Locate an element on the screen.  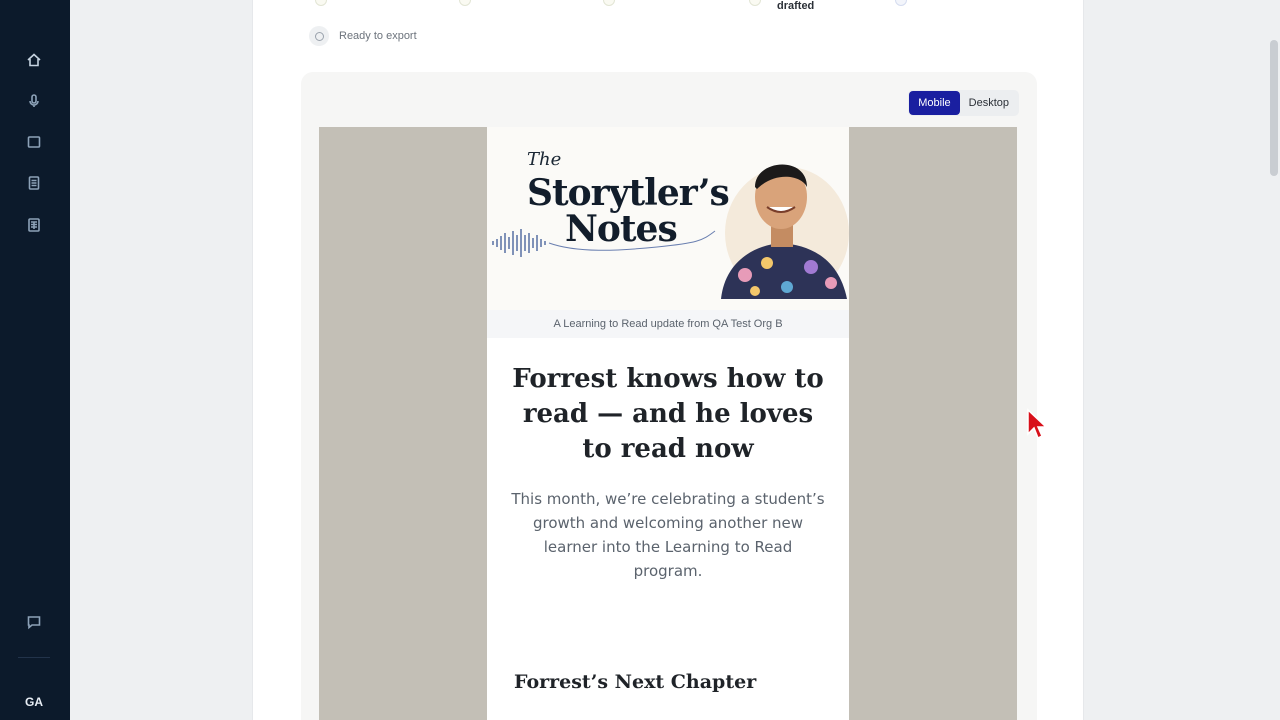
export-step-label: Ready to export is located at coordinates (378, 36).